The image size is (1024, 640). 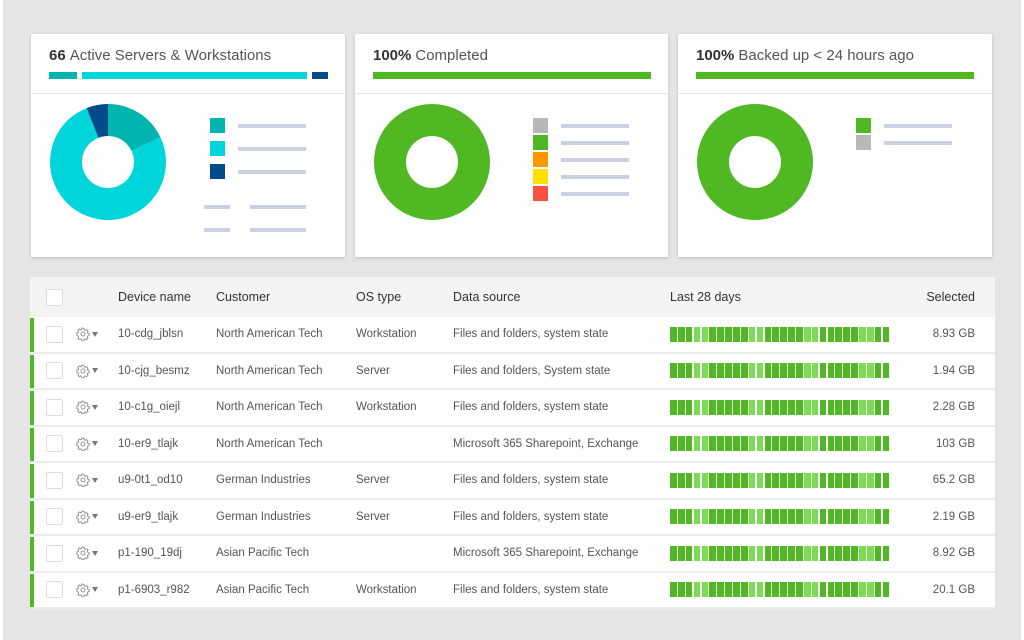 What do you see at coordinates (780, 480) in the screenshot?
I see `day-status-strip` at bounding box center [780, 480].